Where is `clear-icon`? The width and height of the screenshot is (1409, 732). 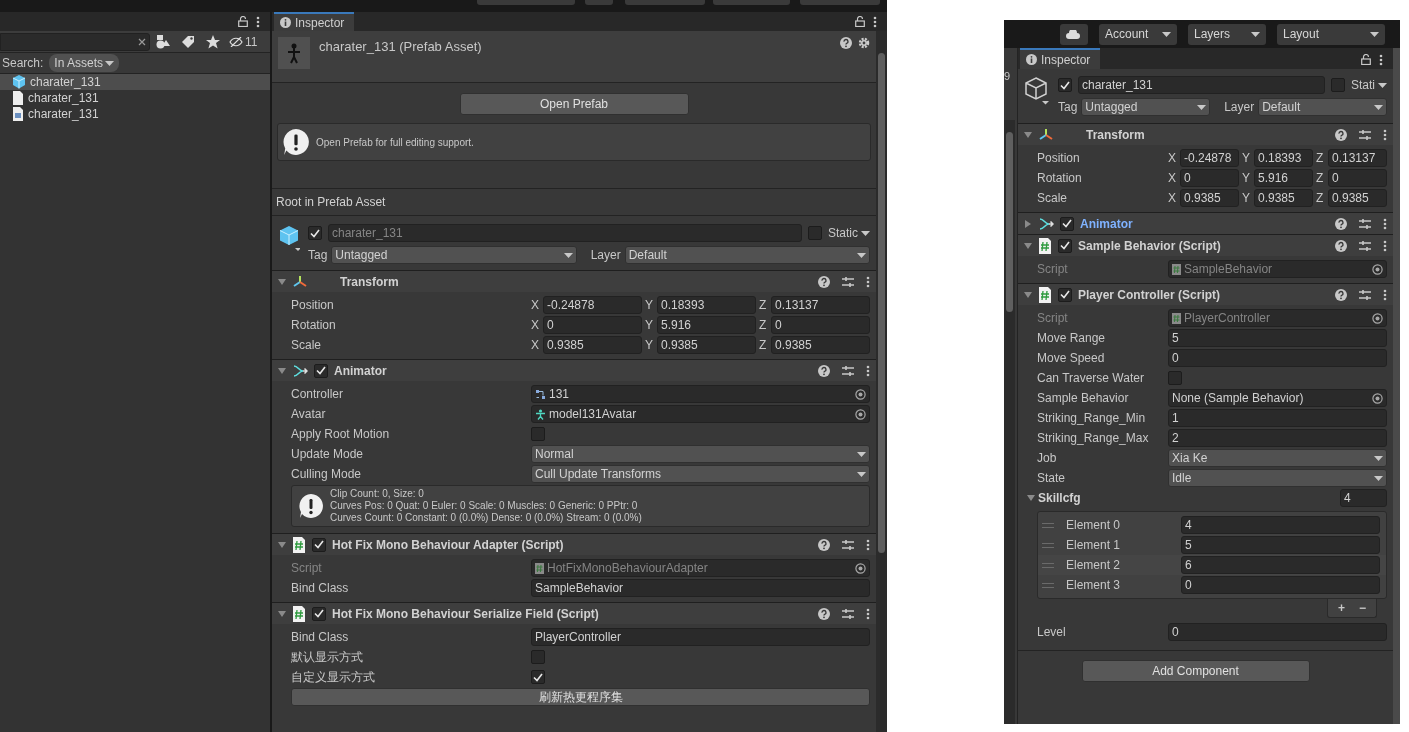 clear-icon is located at coordinates (142, 41).